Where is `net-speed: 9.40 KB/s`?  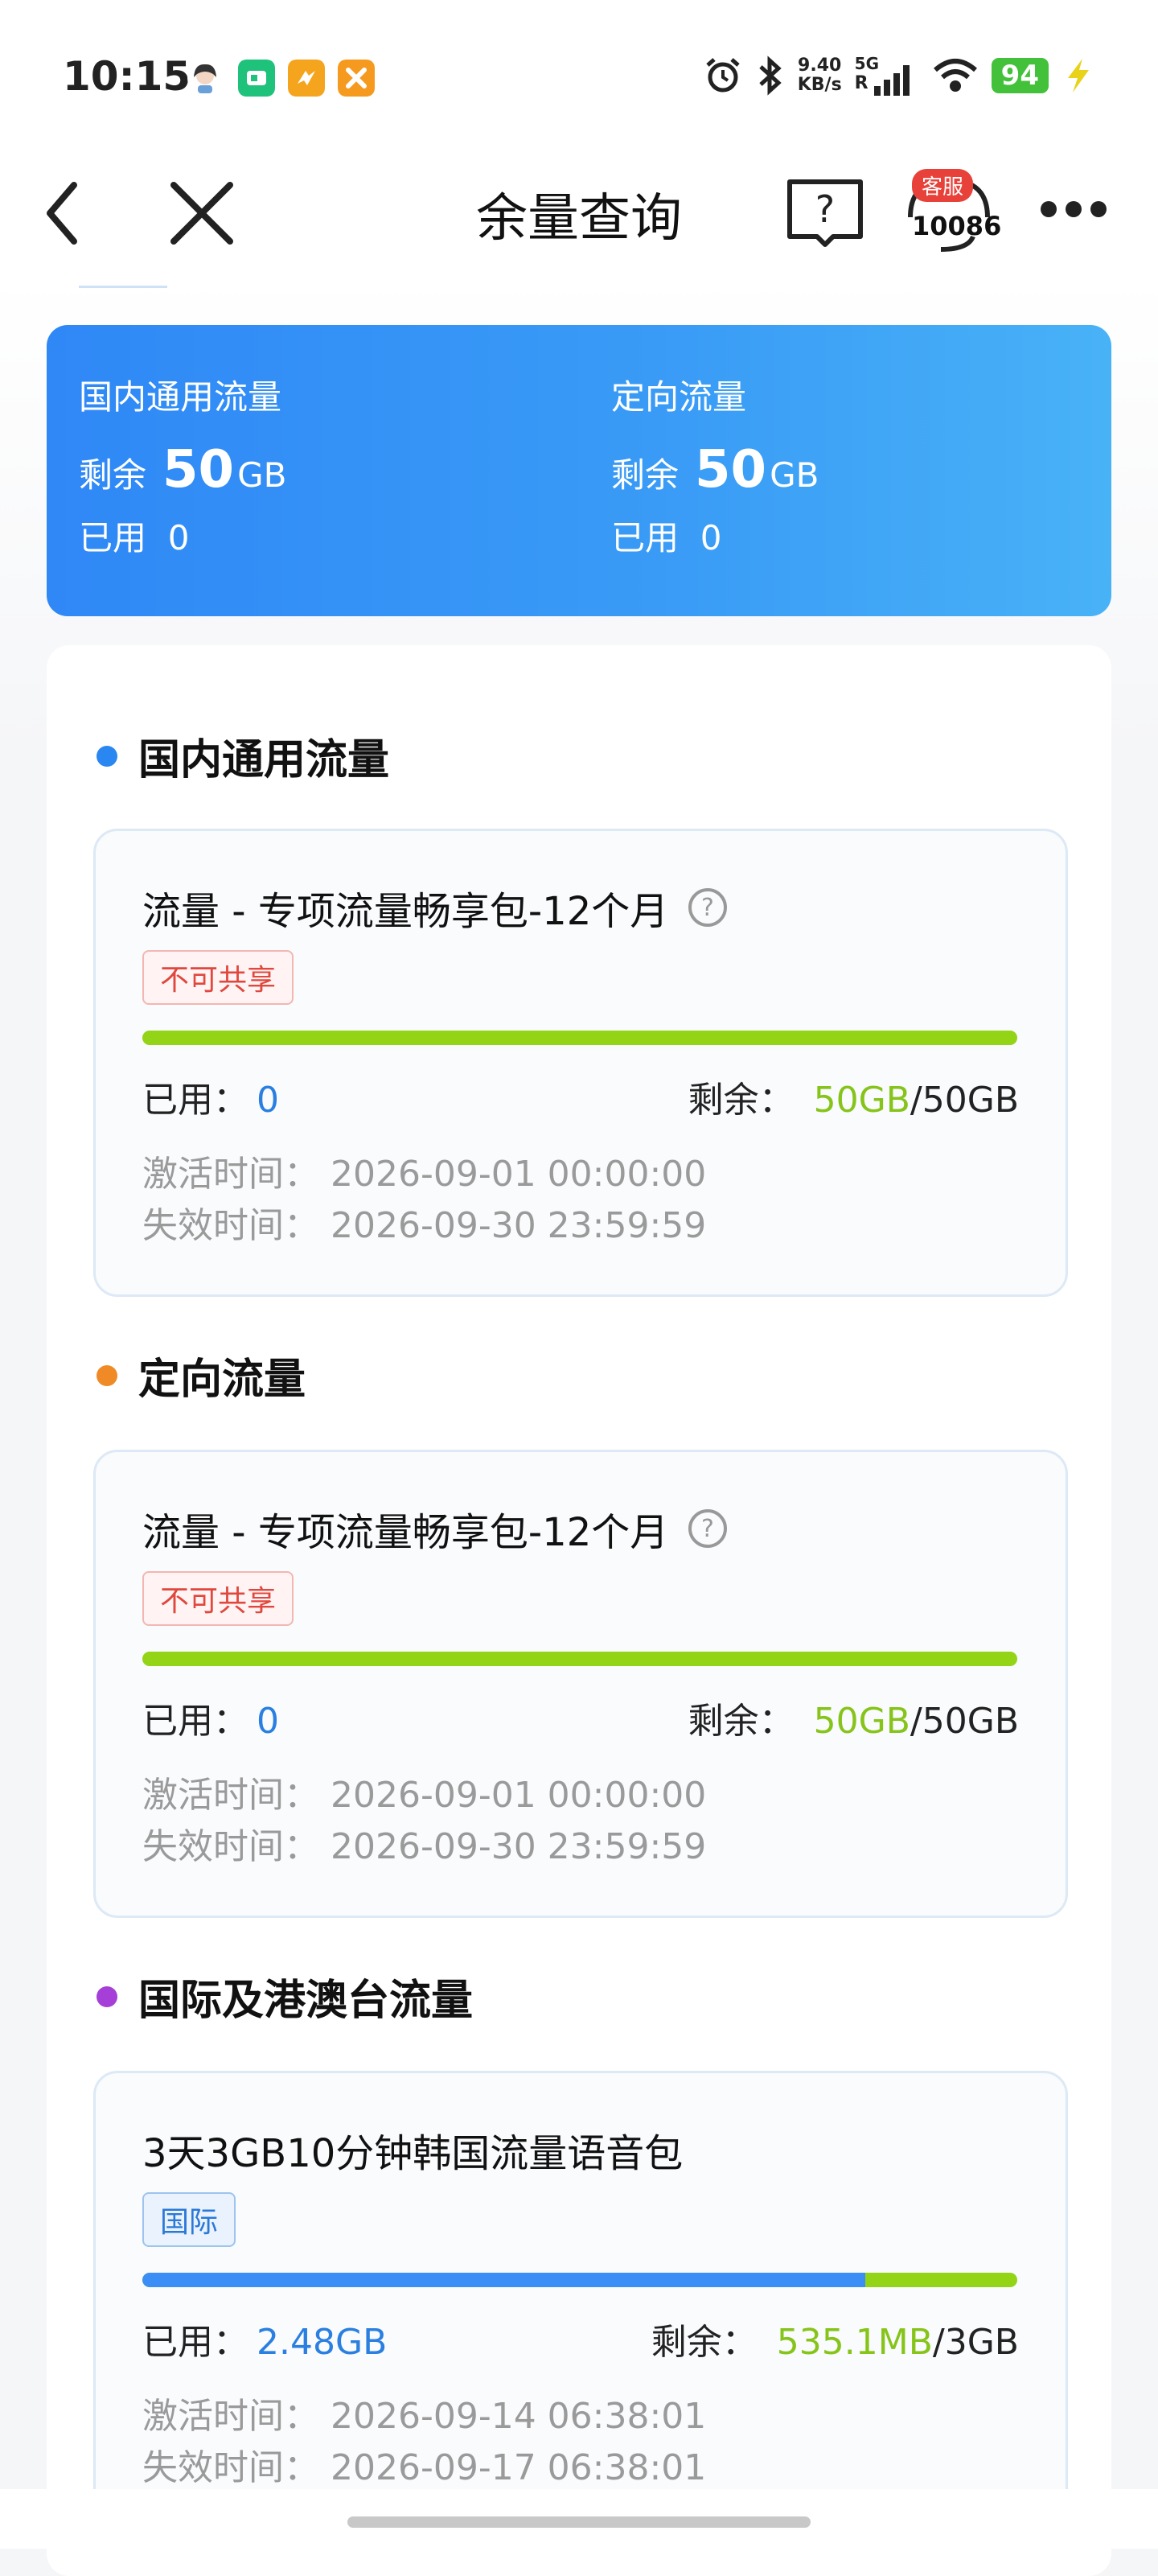 net-speed: 9.40 KB/s is located at coordinates (819, 75).